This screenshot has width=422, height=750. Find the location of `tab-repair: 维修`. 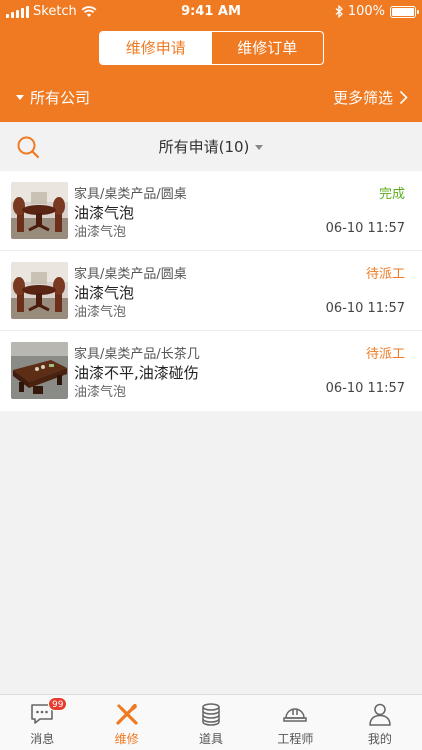

tab-repair: 维修 is located at coordinates (126, 722).